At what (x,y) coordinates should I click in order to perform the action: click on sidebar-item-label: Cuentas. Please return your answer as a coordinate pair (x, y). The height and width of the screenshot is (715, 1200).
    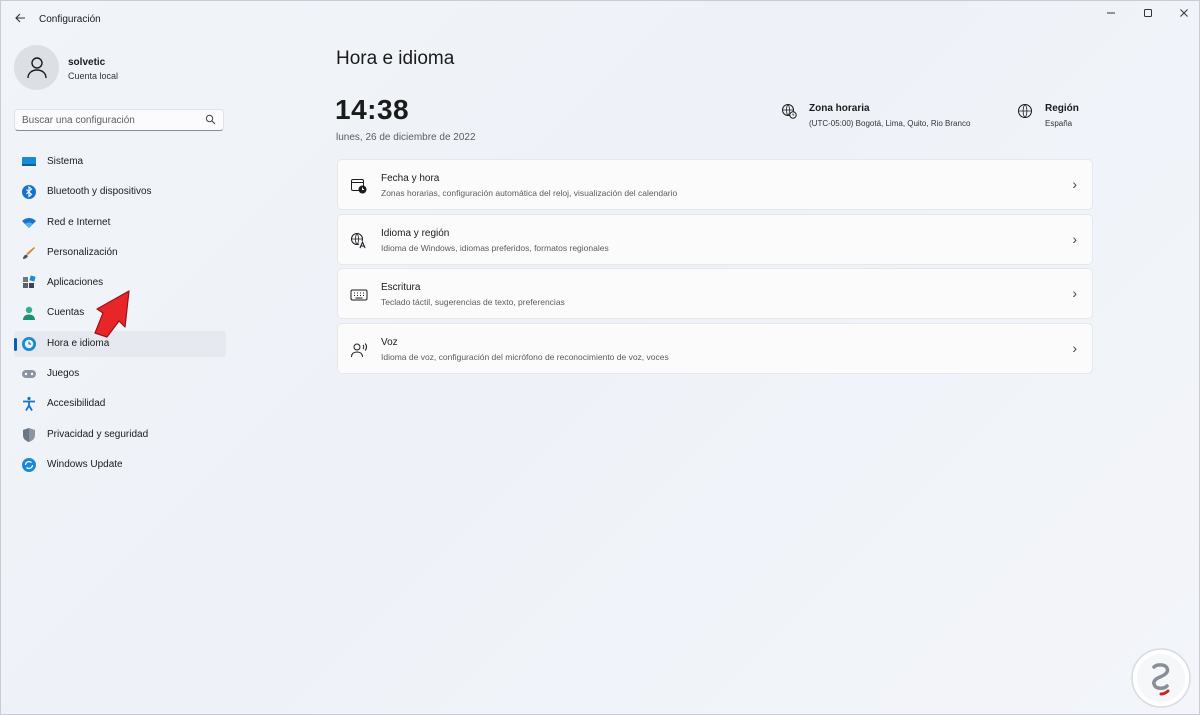
    Looking at the image, I should click on (66, 313).